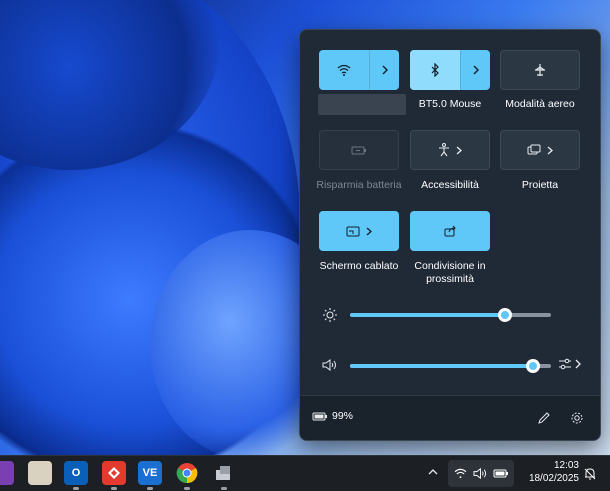 This screenshot has height=491, width=610. I want to click on bluetooth-label: BT5.0 Mouse, so click(450, 104).